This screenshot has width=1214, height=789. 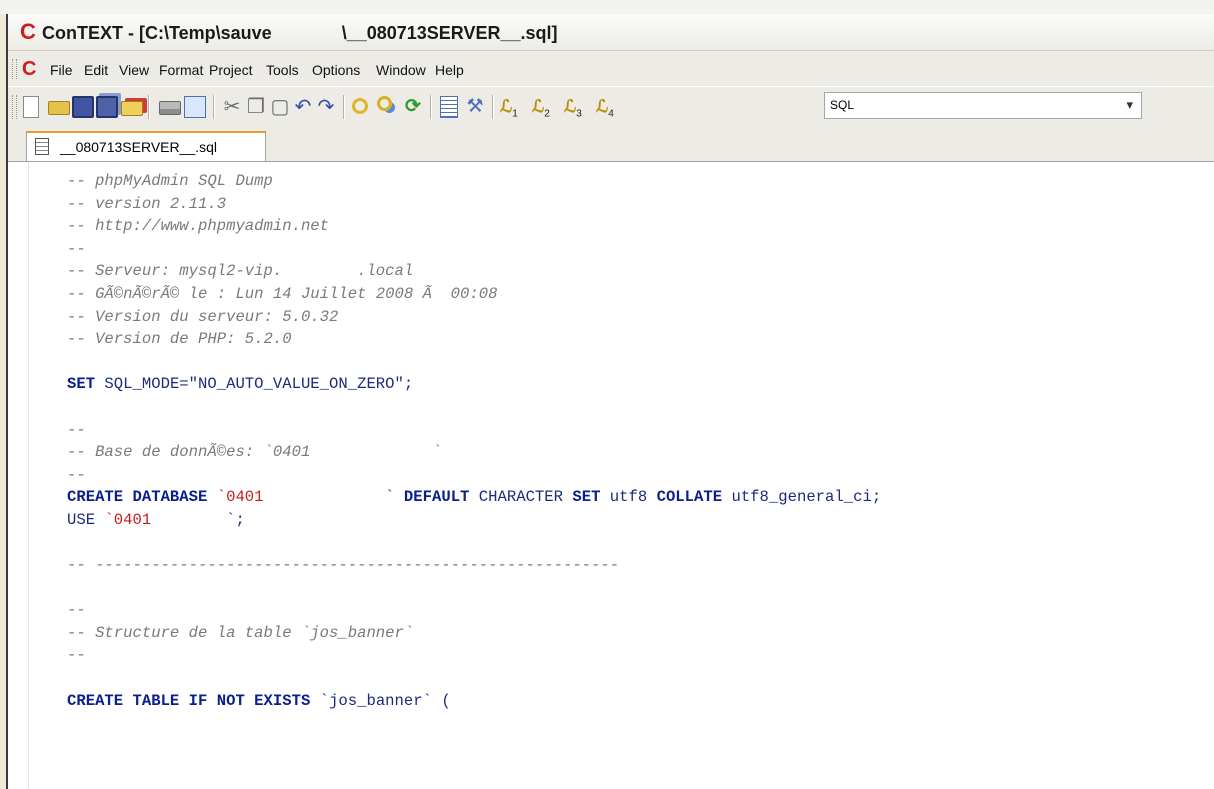 What do you see at coordinates (83, 107) in the screenshot?
I see `save-icon` at bounding box center [83, 107].